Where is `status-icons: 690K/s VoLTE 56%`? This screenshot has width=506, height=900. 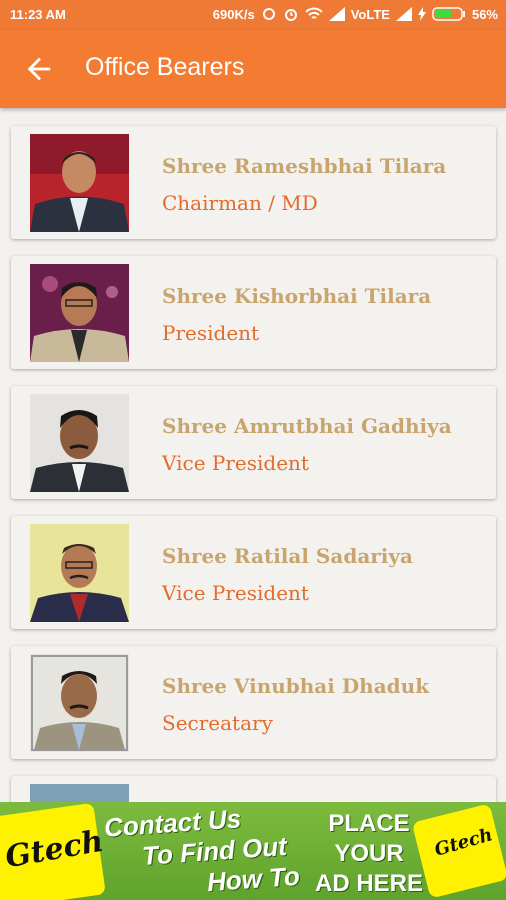 status-icons: 690K/s VoLTE 56% is located at coordinates (355, 14).